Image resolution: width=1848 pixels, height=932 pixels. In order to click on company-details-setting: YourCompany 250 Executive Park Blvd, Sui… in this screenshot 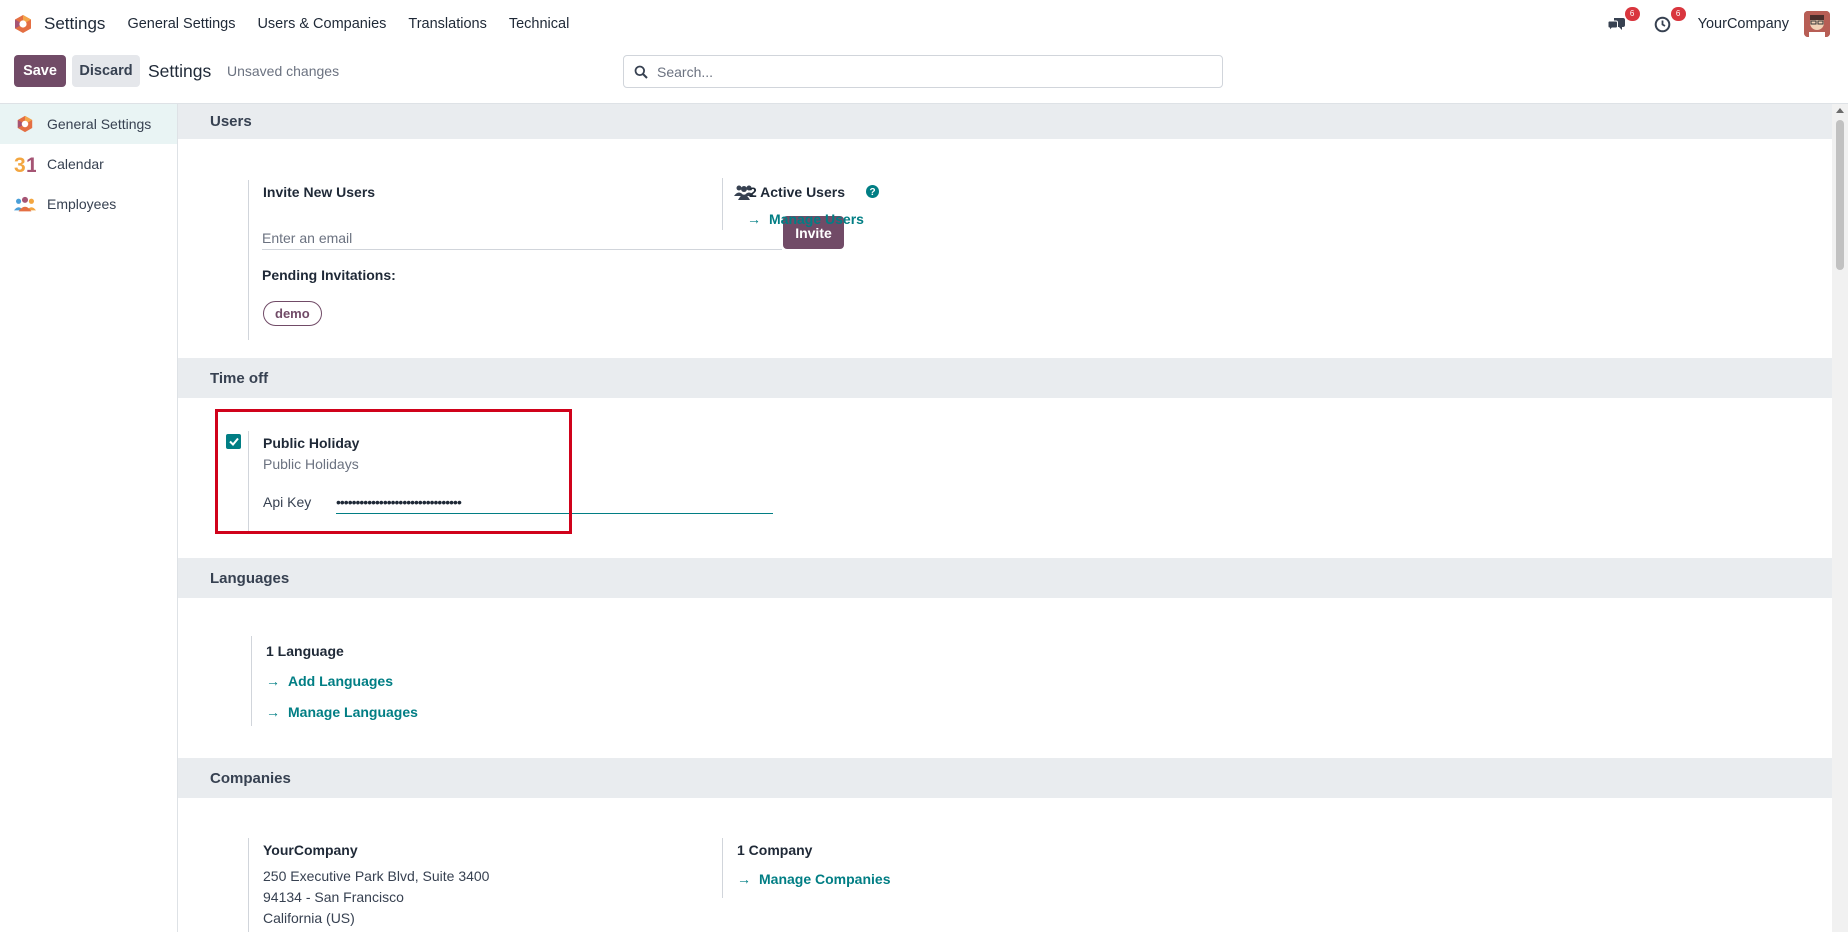, I will do `click(413, 885)`.